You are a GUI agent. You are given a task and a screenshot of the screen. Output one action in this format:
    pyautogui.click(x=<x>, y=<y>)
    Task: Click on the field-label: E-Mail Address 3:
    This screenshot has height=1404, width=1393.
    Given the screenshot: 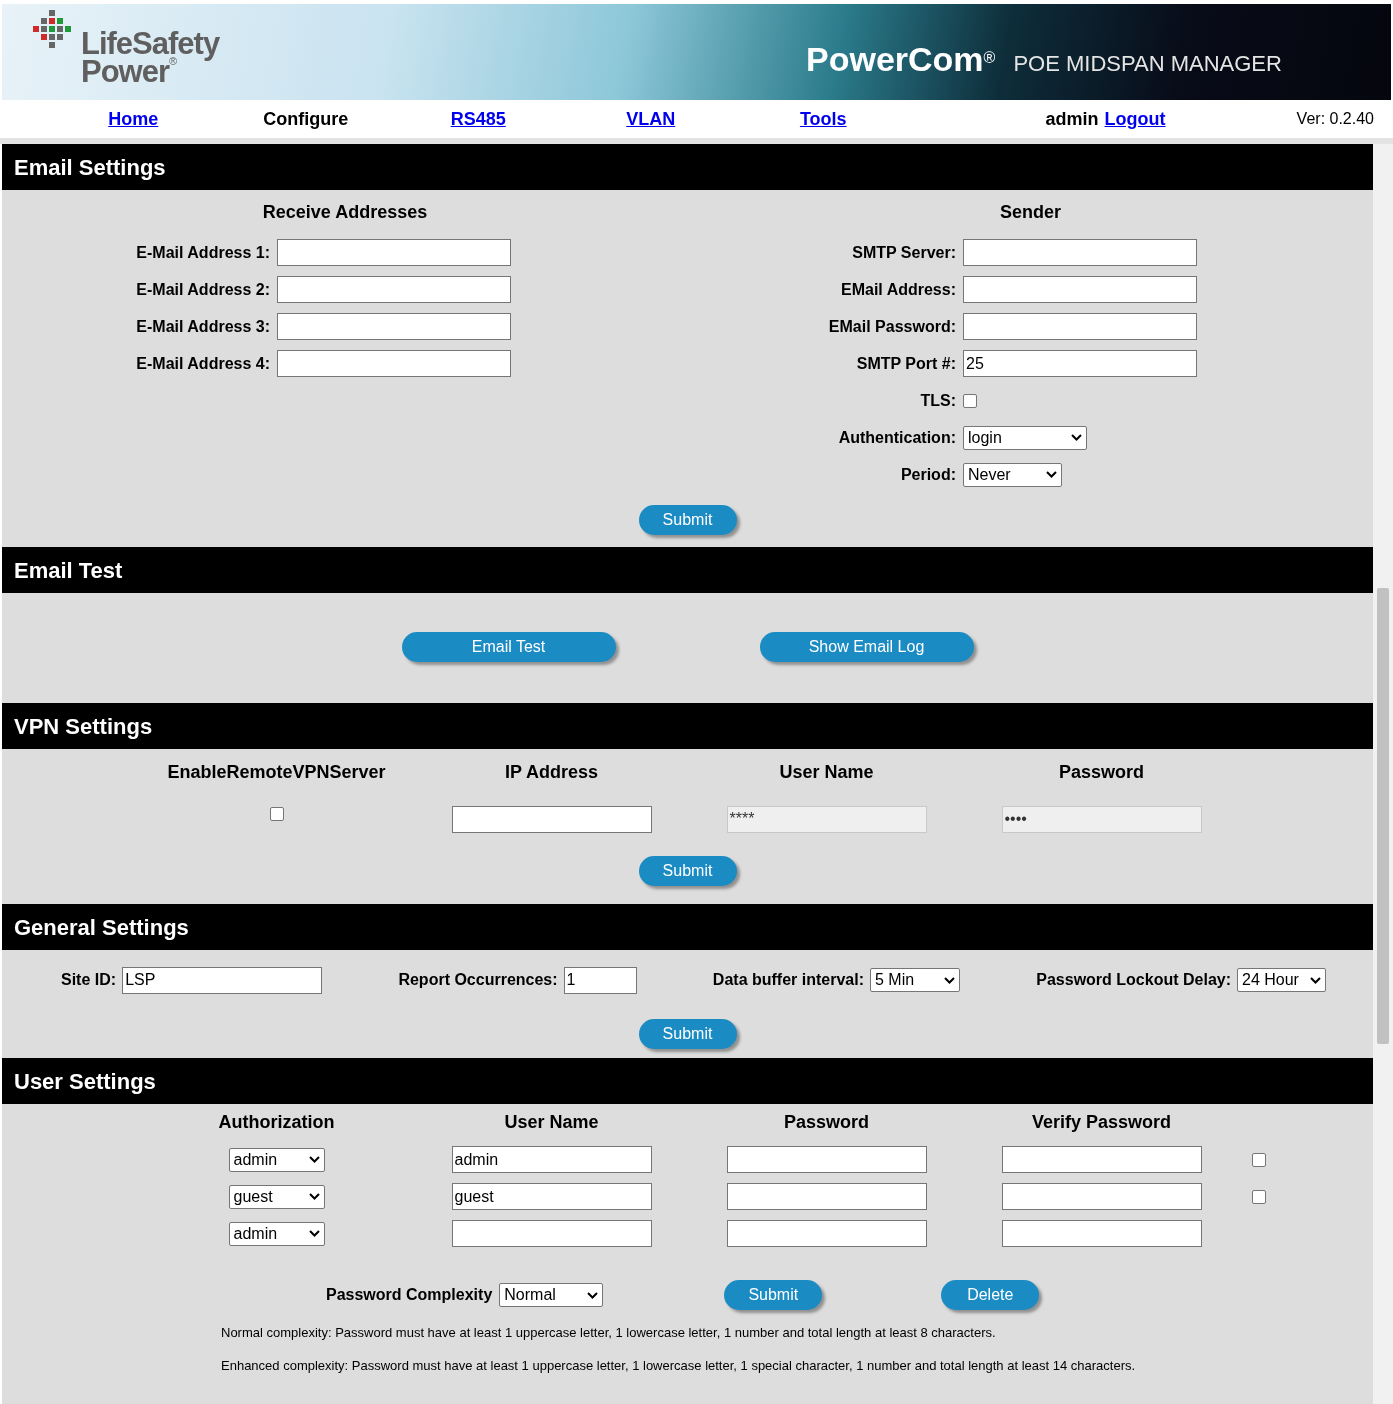 What is the action you would take?
    pyautogui.click(x=203, y=326)
    